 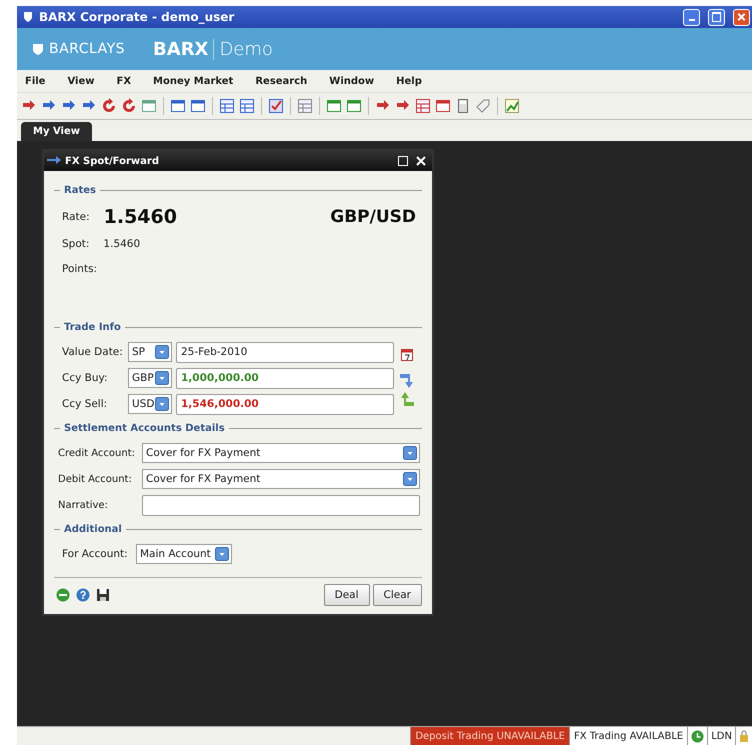 What do you see at coordinates (489, 736) in the screenshot?
I see `status-indicator: Deposit Trading UNAVAILABLE` at bounding box center [489, 736].